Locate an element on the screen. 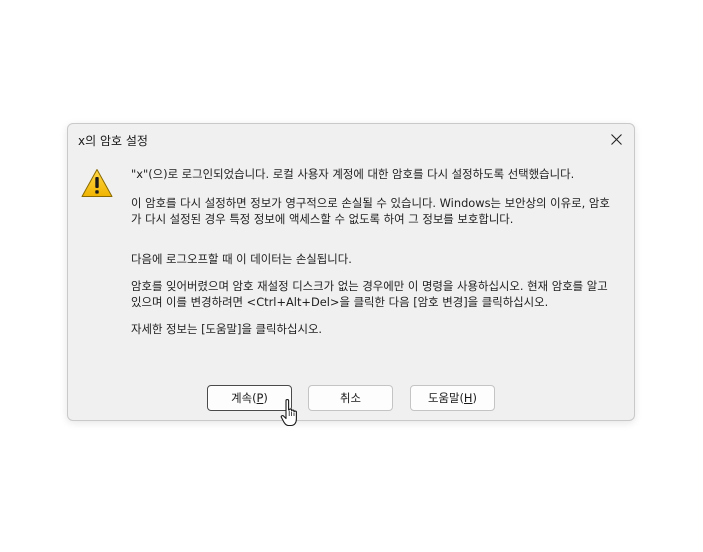 This screenshot has width=703, height=552. message-paragraph-3: 다음에 로그오프할 때 이 데이터는 손실됩니다. is located at coordinates (241, 259).